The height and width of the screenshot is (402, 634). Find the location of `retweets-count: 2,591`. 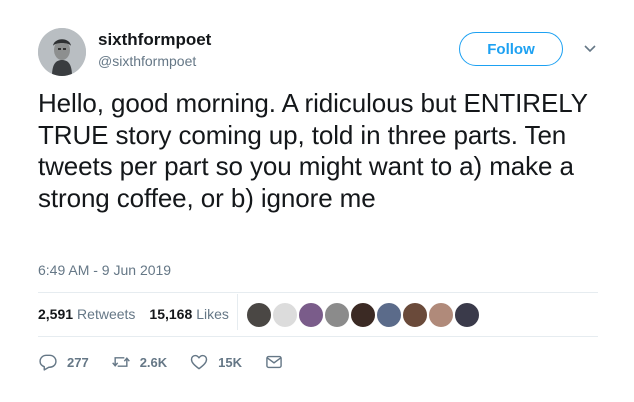

retweets-count: 2,591 is located at coordinates (56, 314).